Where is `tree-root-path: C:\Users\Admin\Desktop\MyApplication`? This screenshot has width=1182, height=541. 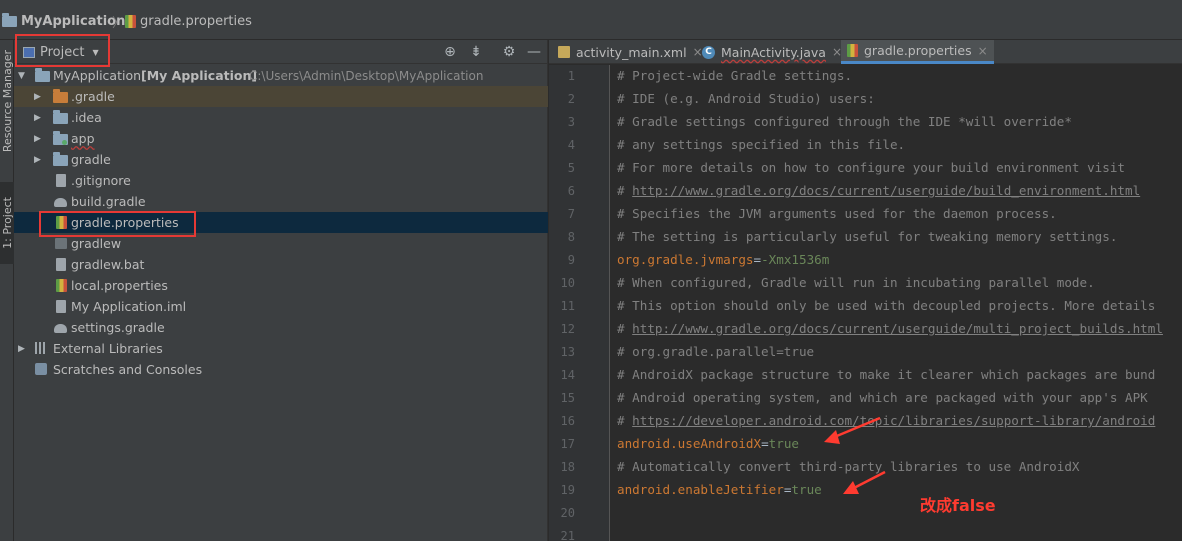
tree-root-path: C:\Users\Admin\Desktop\MyApplication is located at coordinates (366, 75).